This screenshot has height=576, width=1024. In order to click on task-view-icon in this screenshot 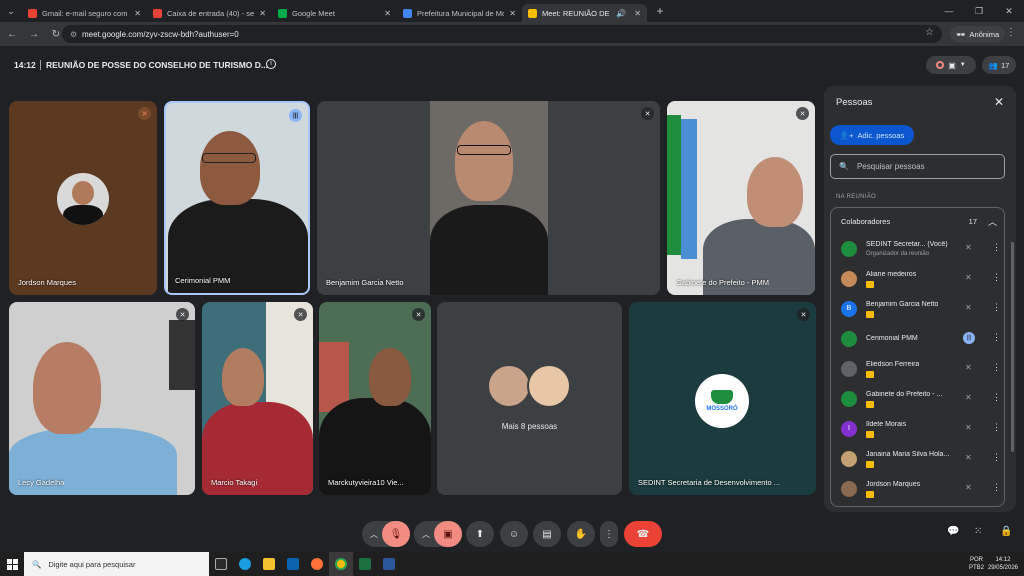, I will do `click(221, 564)`.